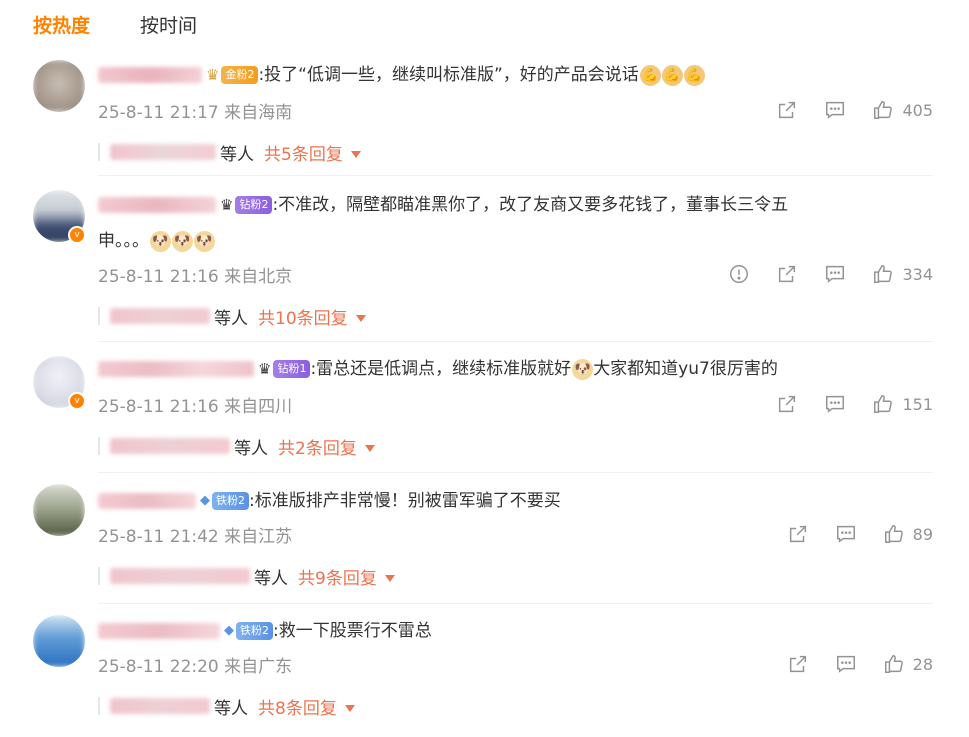 This screenshot has width=969, height=737. I want to click on view-replies-link: 共5条回复, so click(312, 152).